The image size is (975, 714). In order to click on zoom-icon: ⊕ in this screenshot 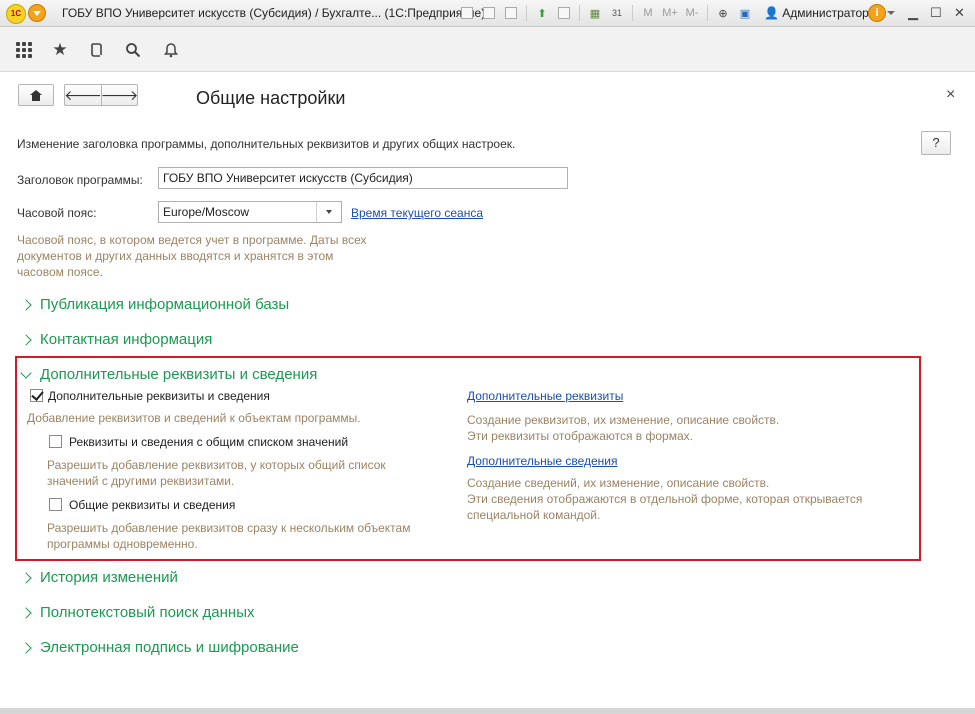, I will do `click(723, 13)`.